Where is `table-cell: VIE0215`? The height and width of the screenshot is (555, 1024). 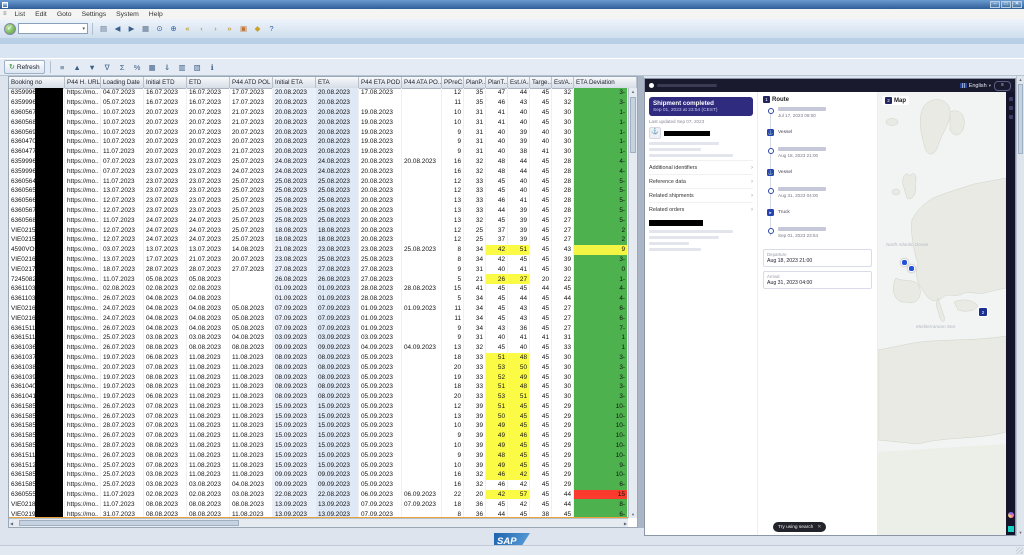
table-cell: VIE0215 is located at coordinates (37, 230).